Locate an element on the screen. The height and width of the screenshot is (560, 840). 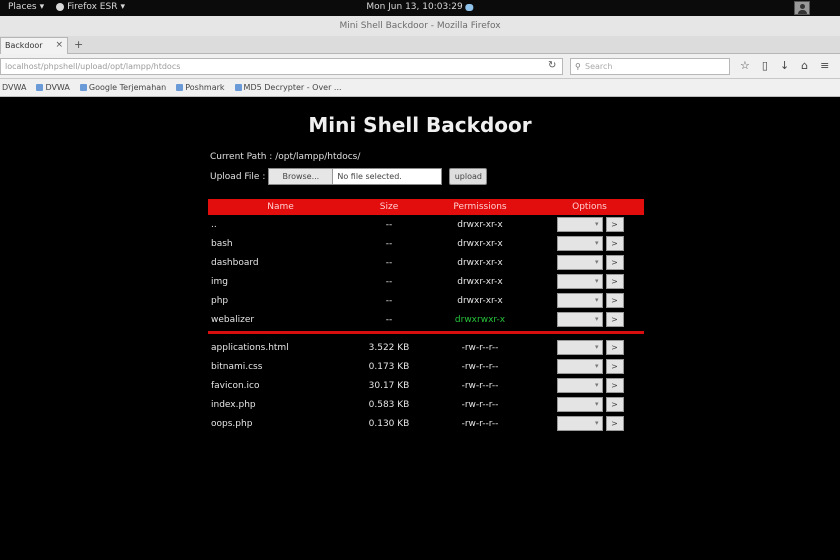
item-name-link: dashboard is located at coordinates (280, 263).